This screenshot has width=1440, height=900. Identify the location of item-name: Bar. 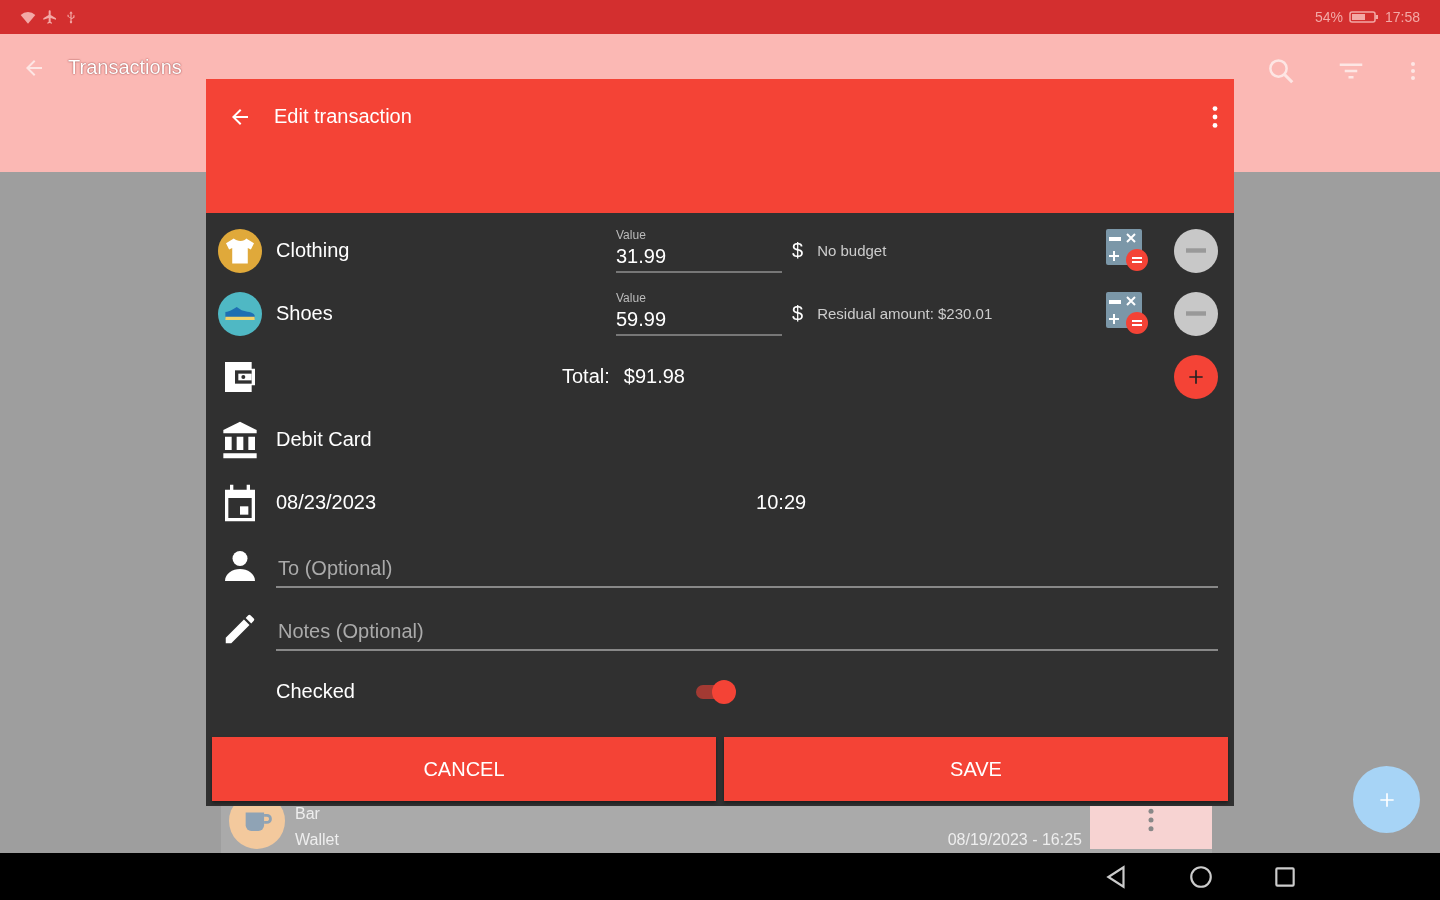
(308, 814).